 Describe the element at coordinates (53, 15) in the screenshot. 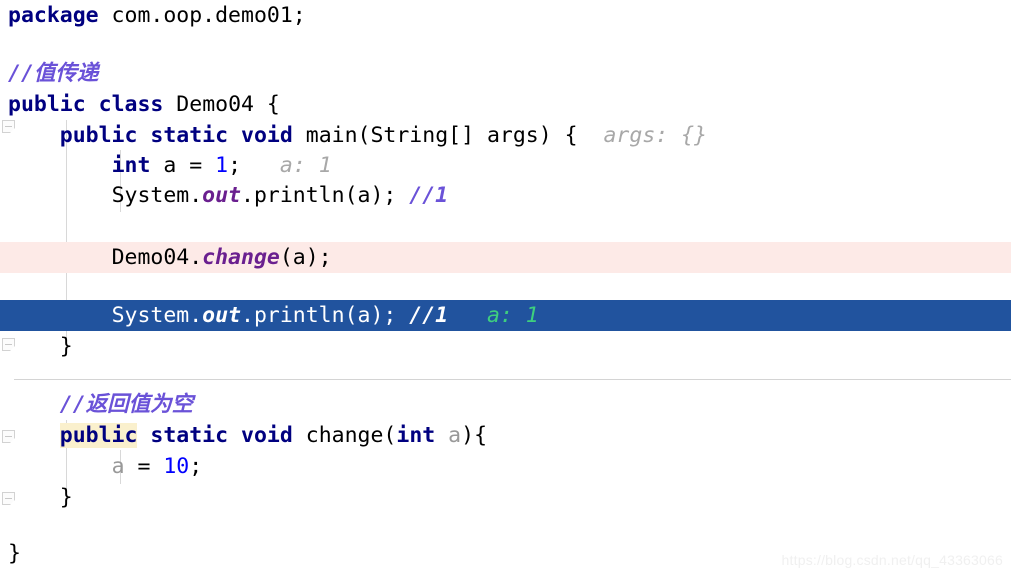

I see `keyword-package: package` at that location.